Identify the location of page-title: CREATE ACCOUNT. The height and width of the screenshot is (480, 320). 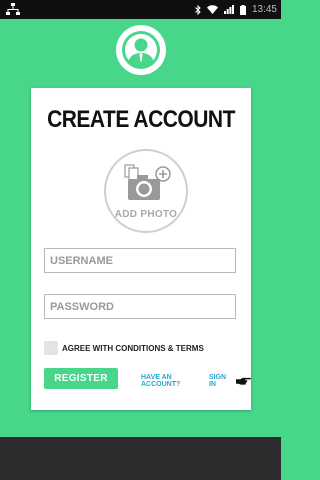
(141, 119).